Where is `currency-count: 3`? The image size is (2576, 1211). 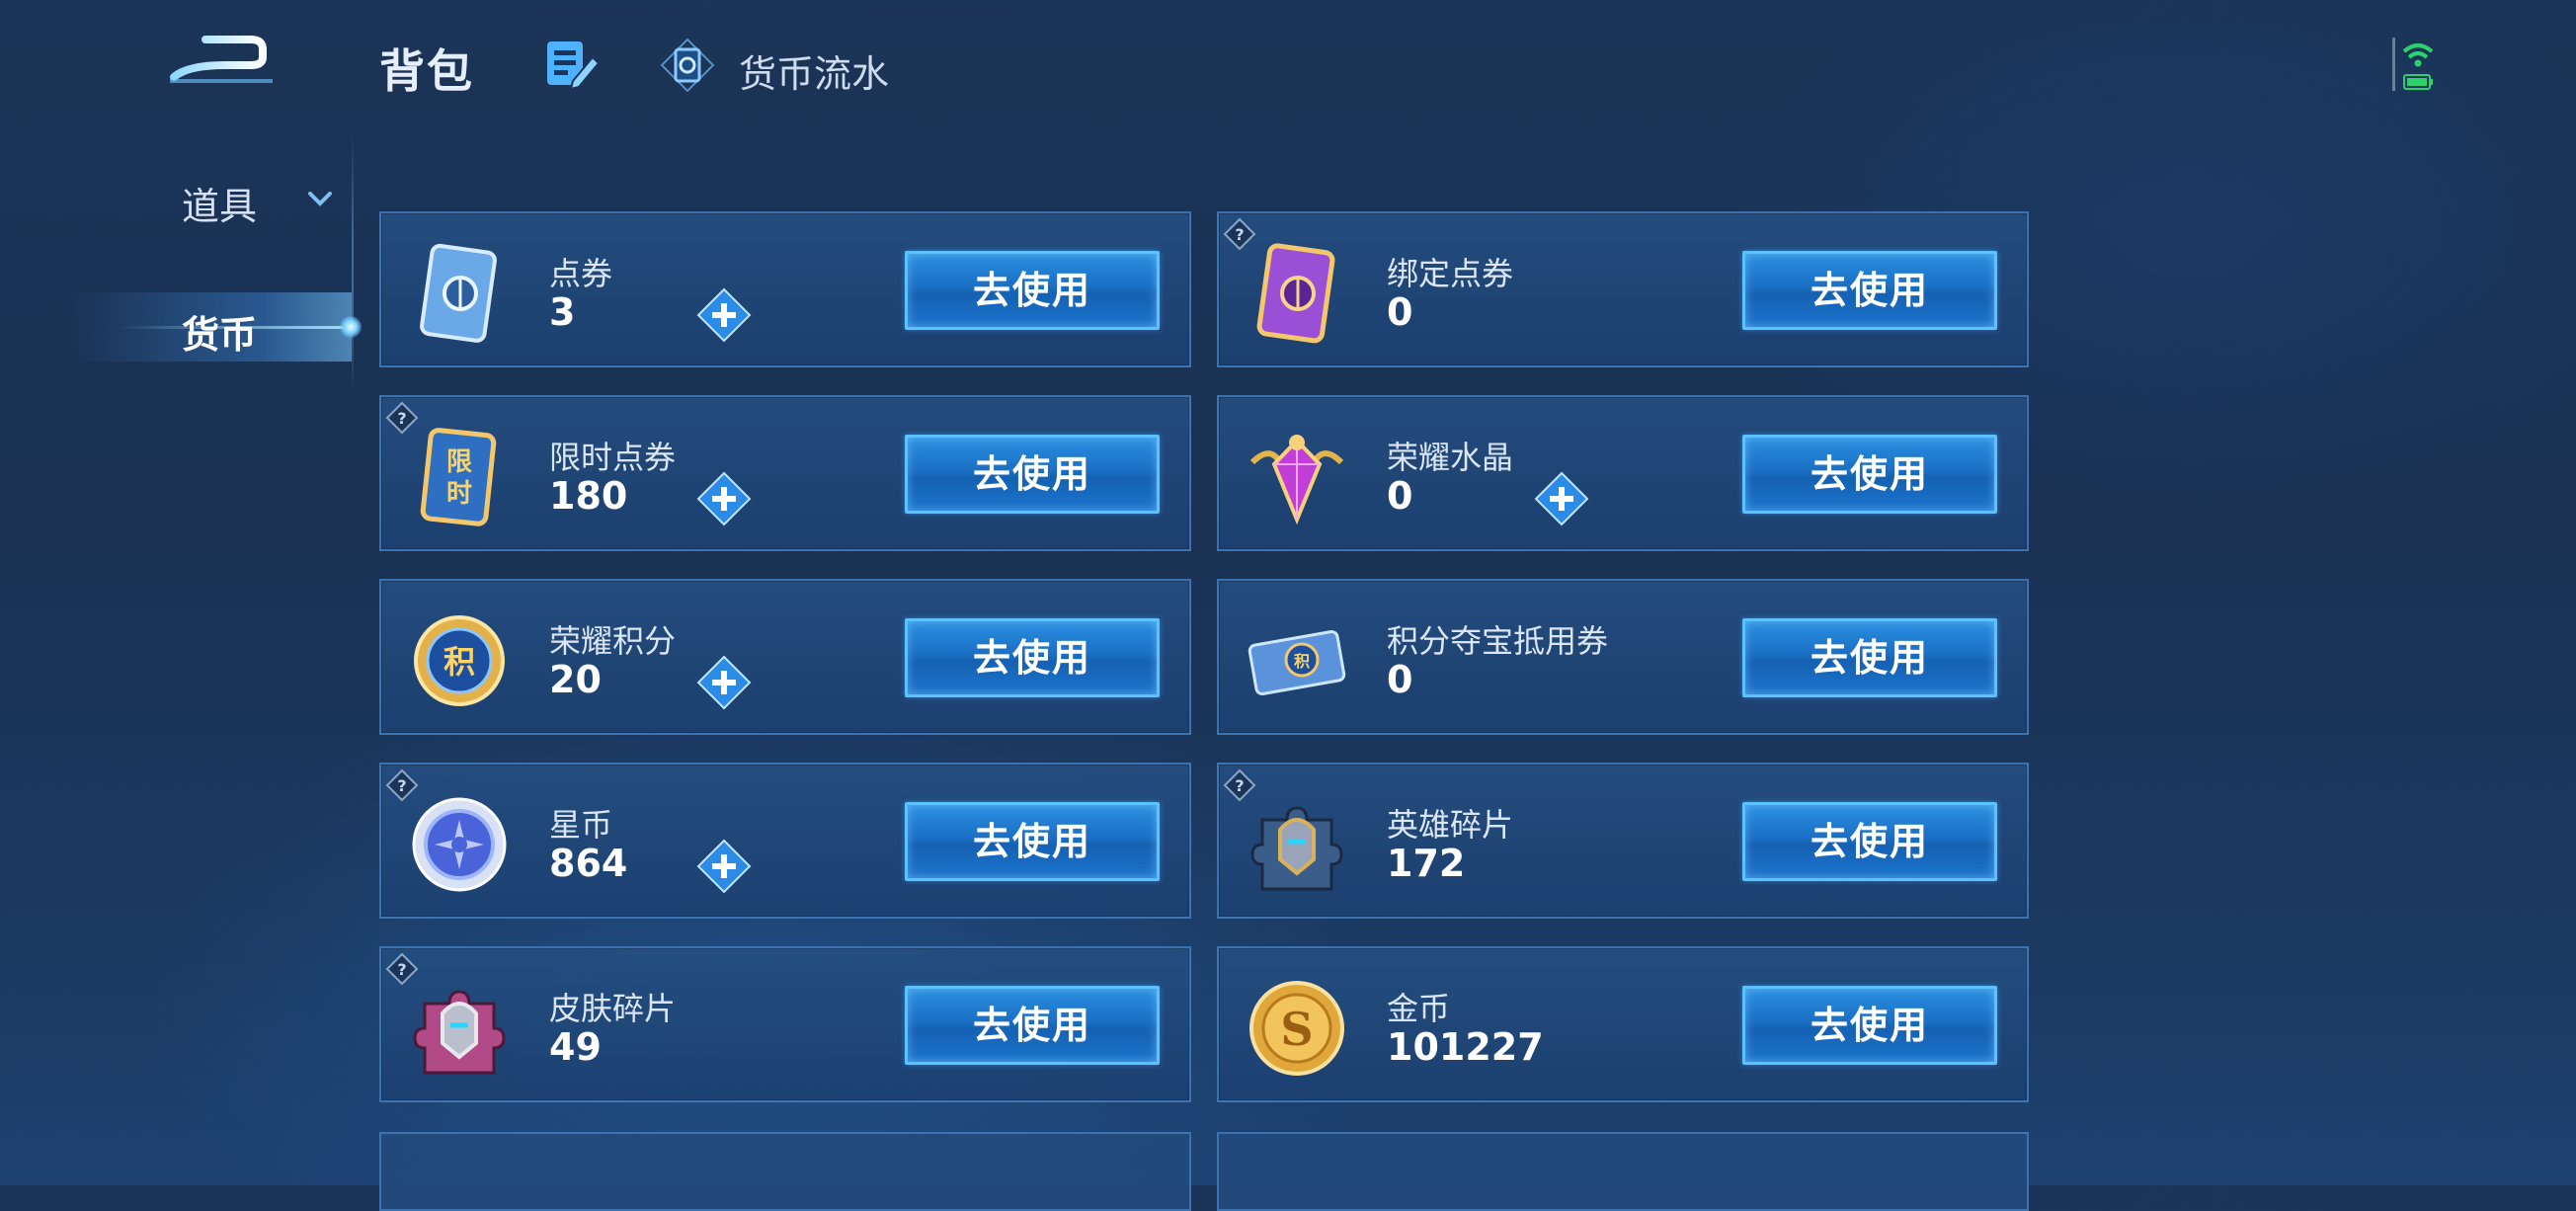
currency-count: 3 is located at coordinates (562, 312).